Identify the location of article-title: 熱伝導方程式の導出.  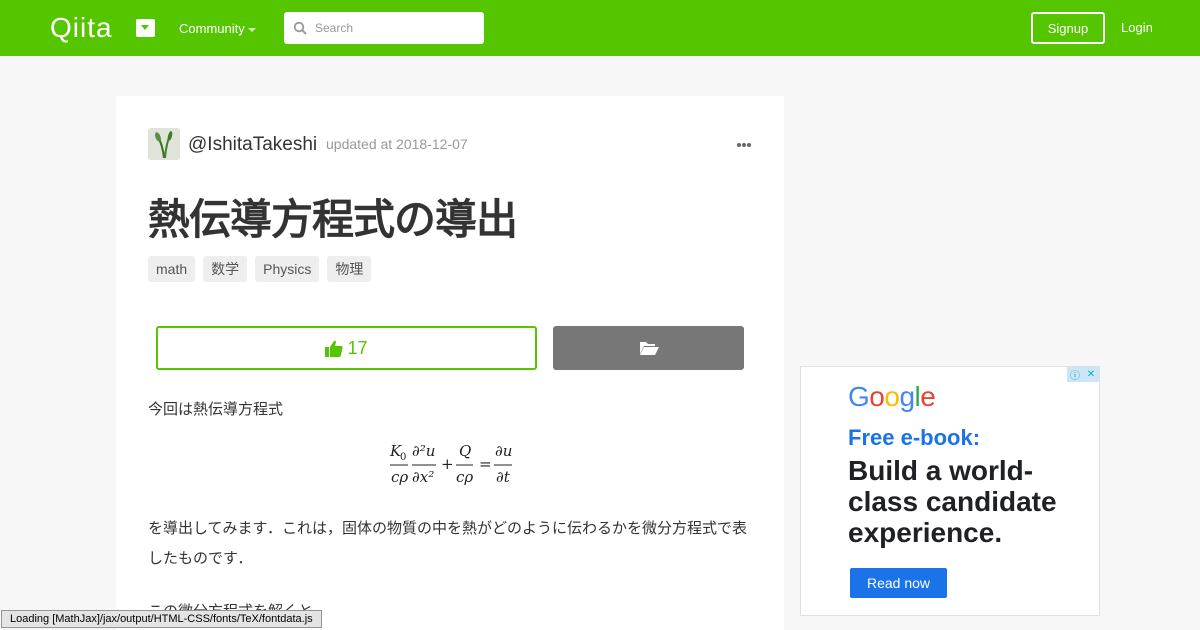
(333, 219).